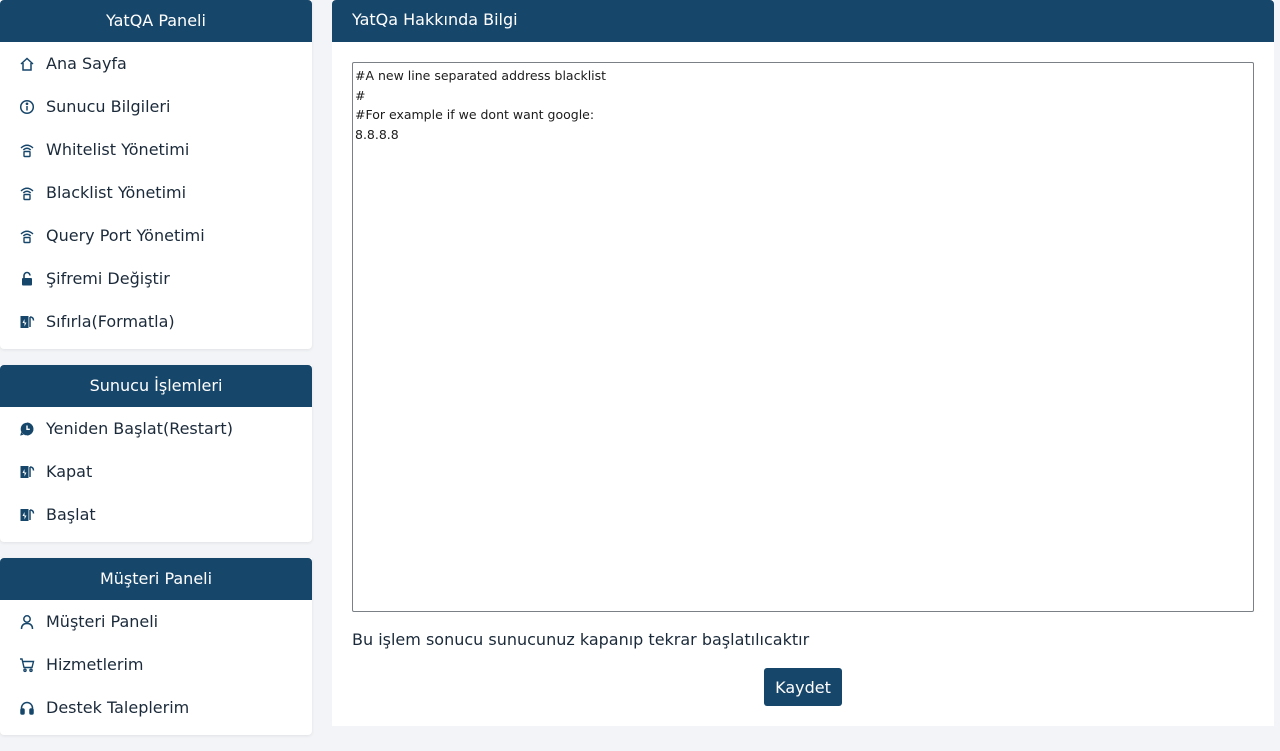 The width and height of the screenshot is (1280, 751). What do you see at coordinates (27, 708) in the screenshot?
I see `headset-icon` at bounding box center [27, 708].